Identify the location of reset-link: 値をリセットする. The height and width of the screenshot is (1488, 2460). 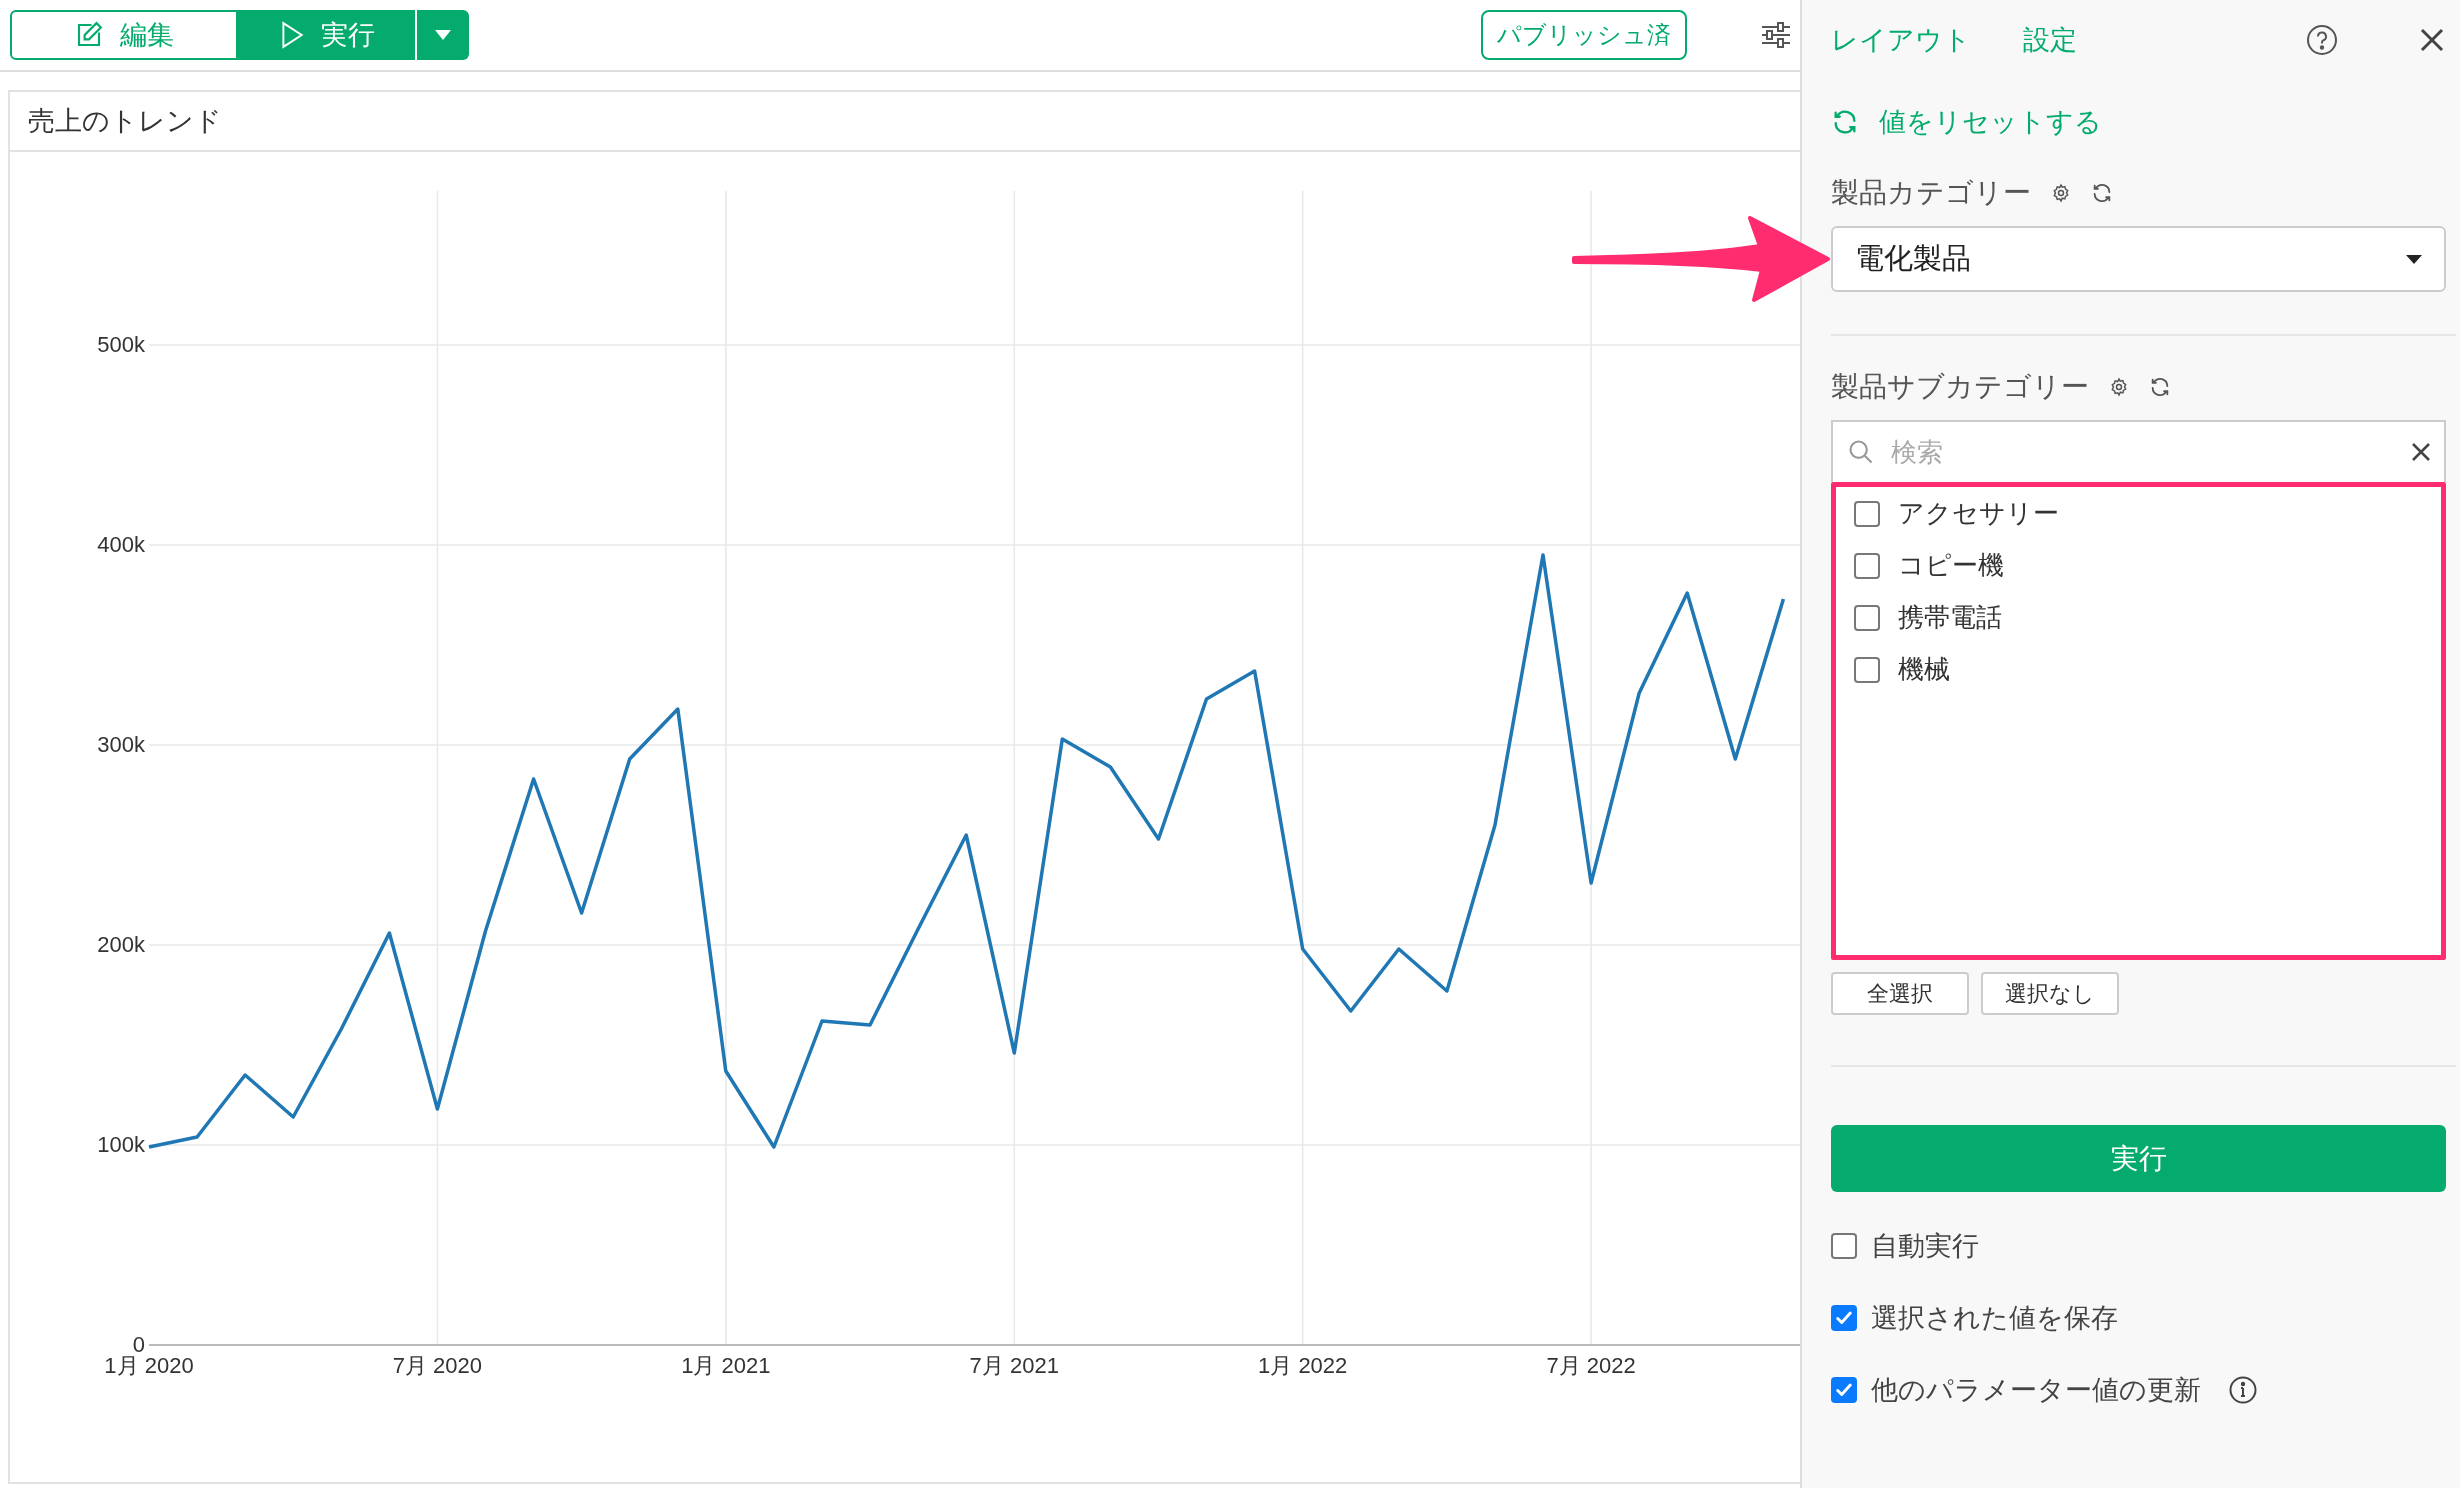
(2138, 122).